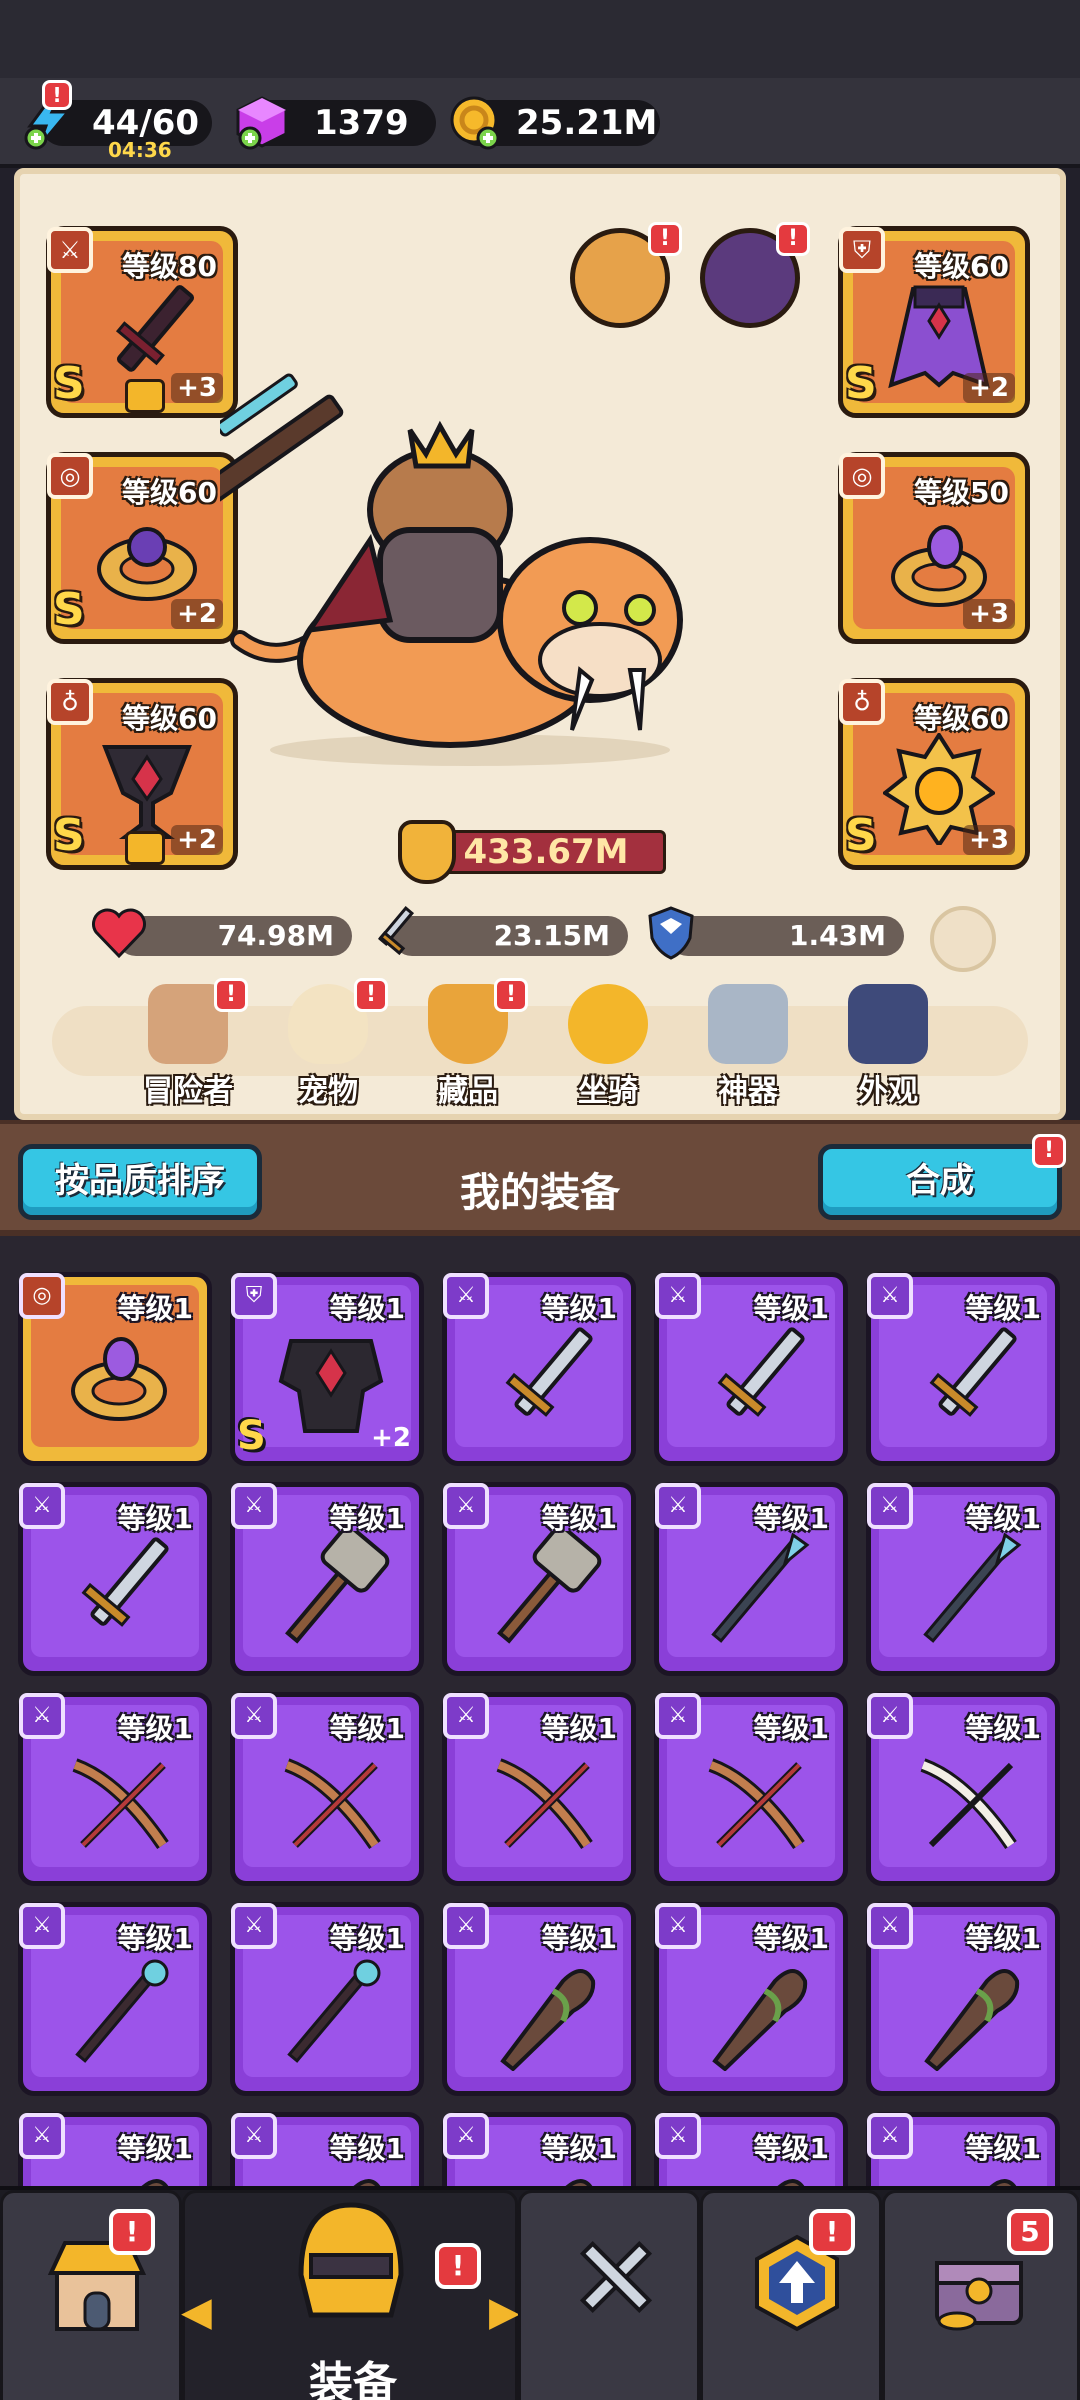 This screenshot has height=2400, width=1080. Describe the element at coordinates (540, 39) in the screenshot. I see `status-bar` at that location.